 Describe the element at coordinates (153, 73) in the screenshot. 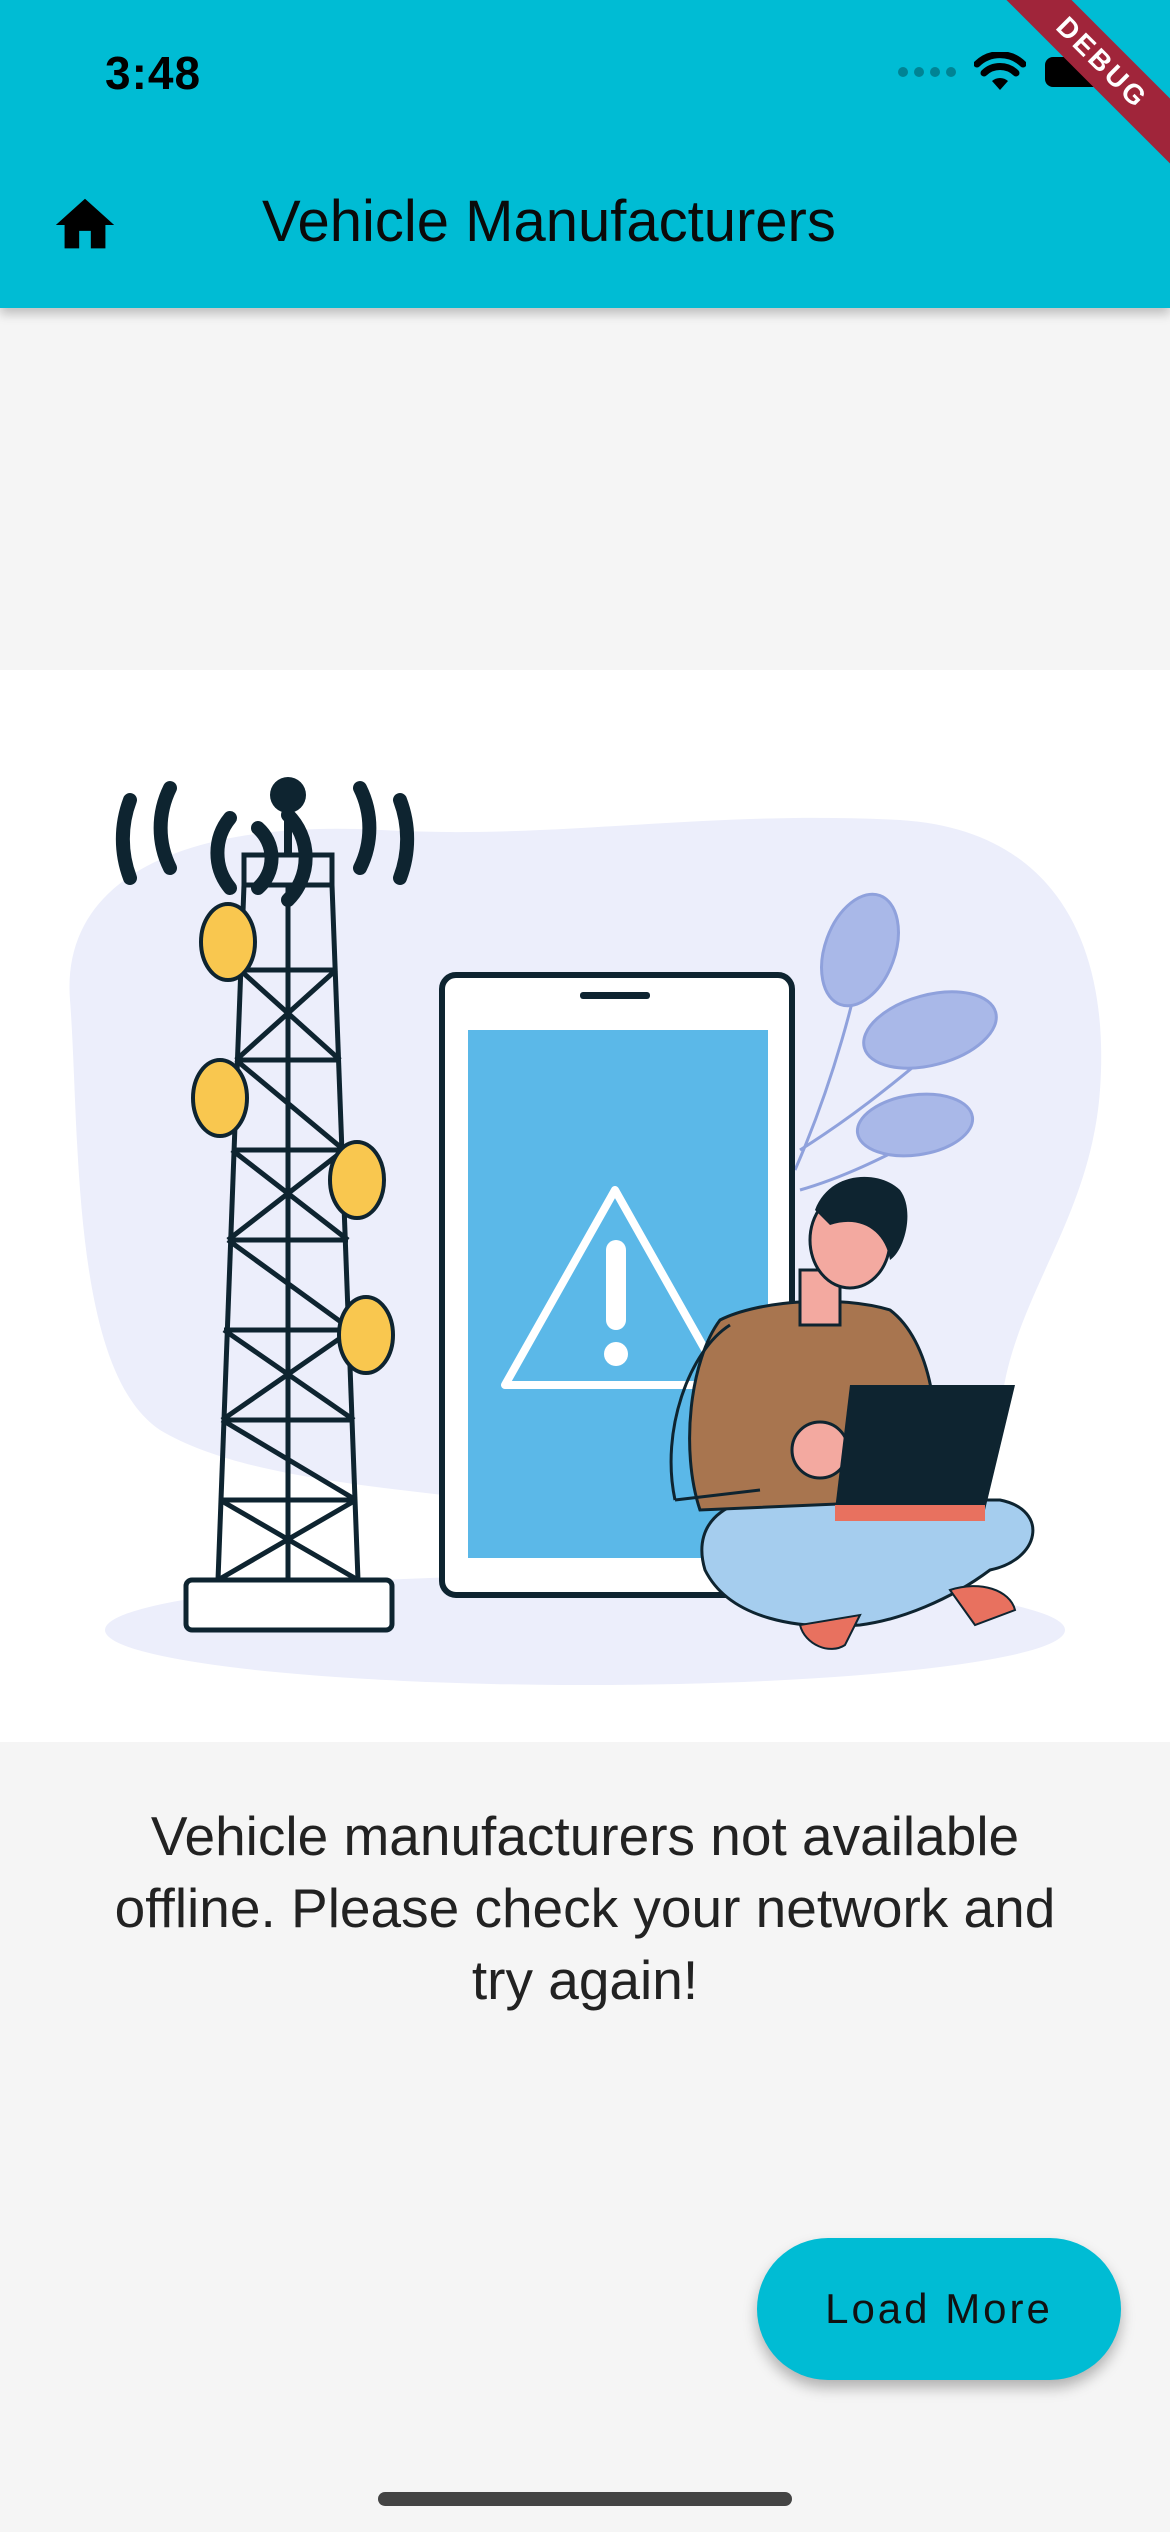

I see `status-time: 3:48` at that location.